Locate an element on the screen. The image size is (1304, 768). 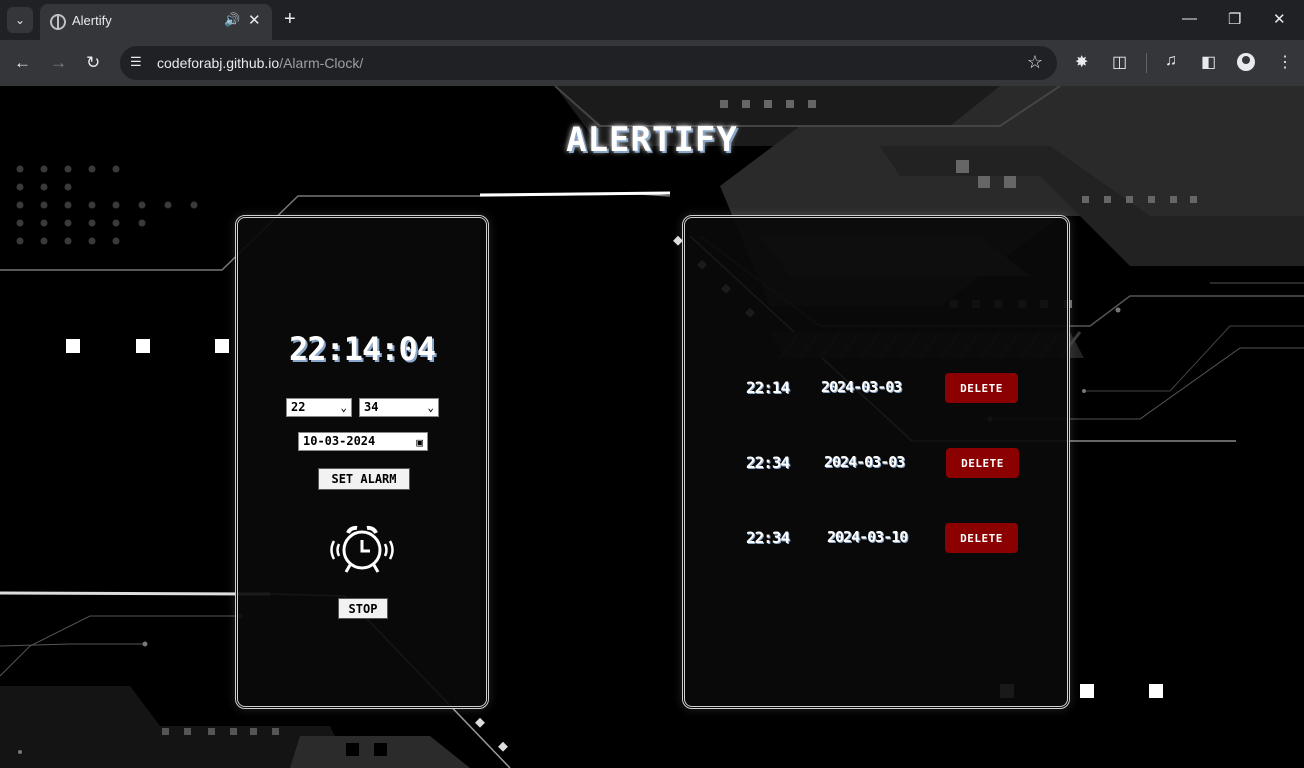
alarm-clock-icon is located at coordinates (362, 549).